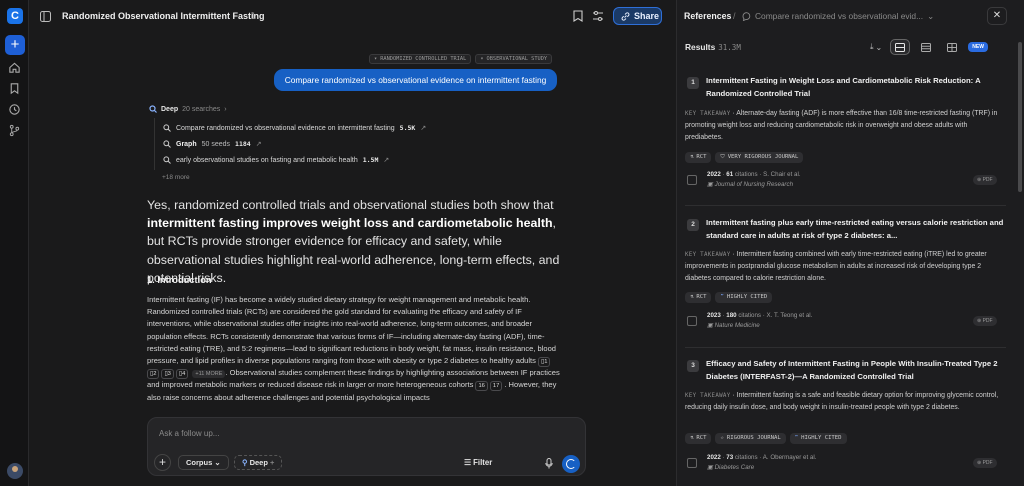  I want to click on reference-badges: ⚗ RCT ☆ RIGOROUS JOURNAL ❞ HIGHLY CITED, so click(766, 438).